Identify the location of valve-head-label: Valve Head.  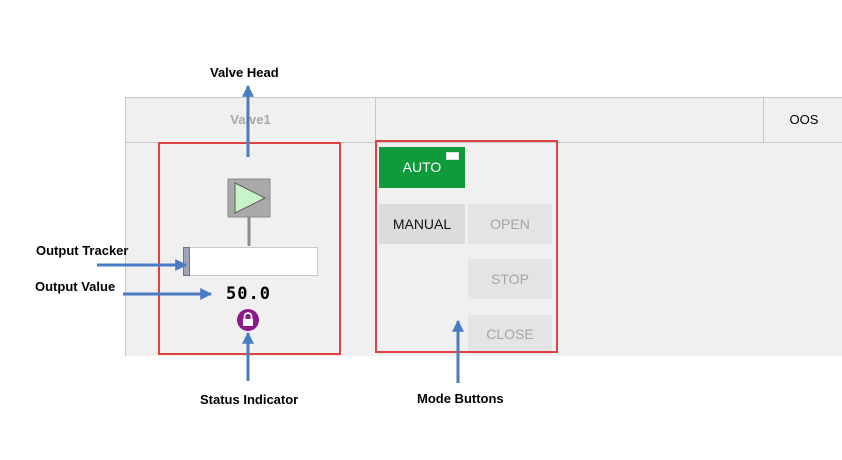
(244, 72).